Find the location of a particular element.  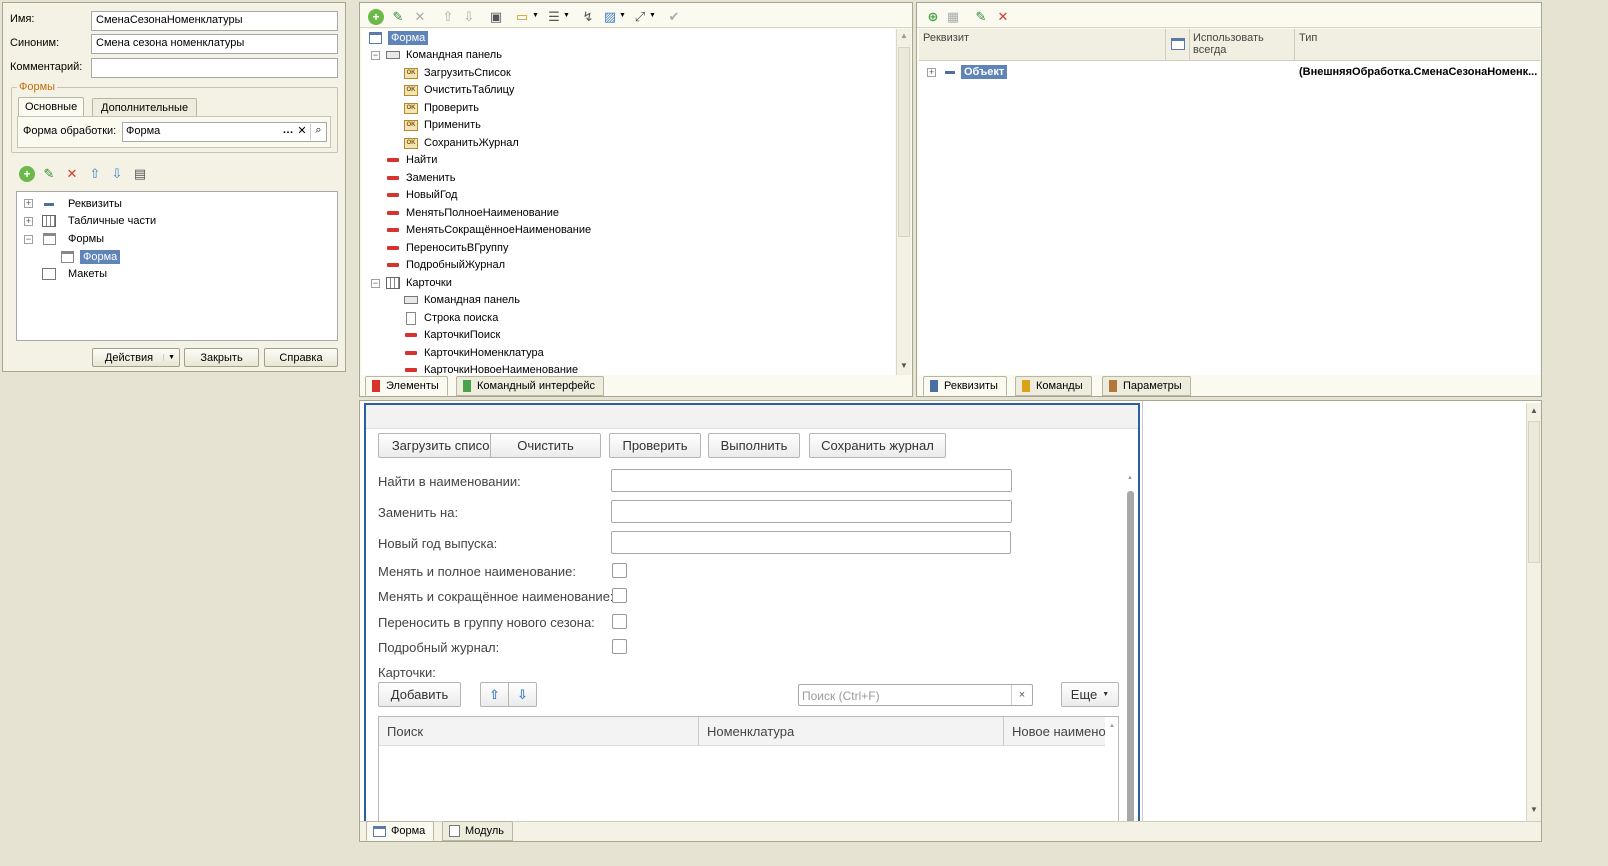

tree-item-check: OK Проверить is located at coordinates (441, 108).